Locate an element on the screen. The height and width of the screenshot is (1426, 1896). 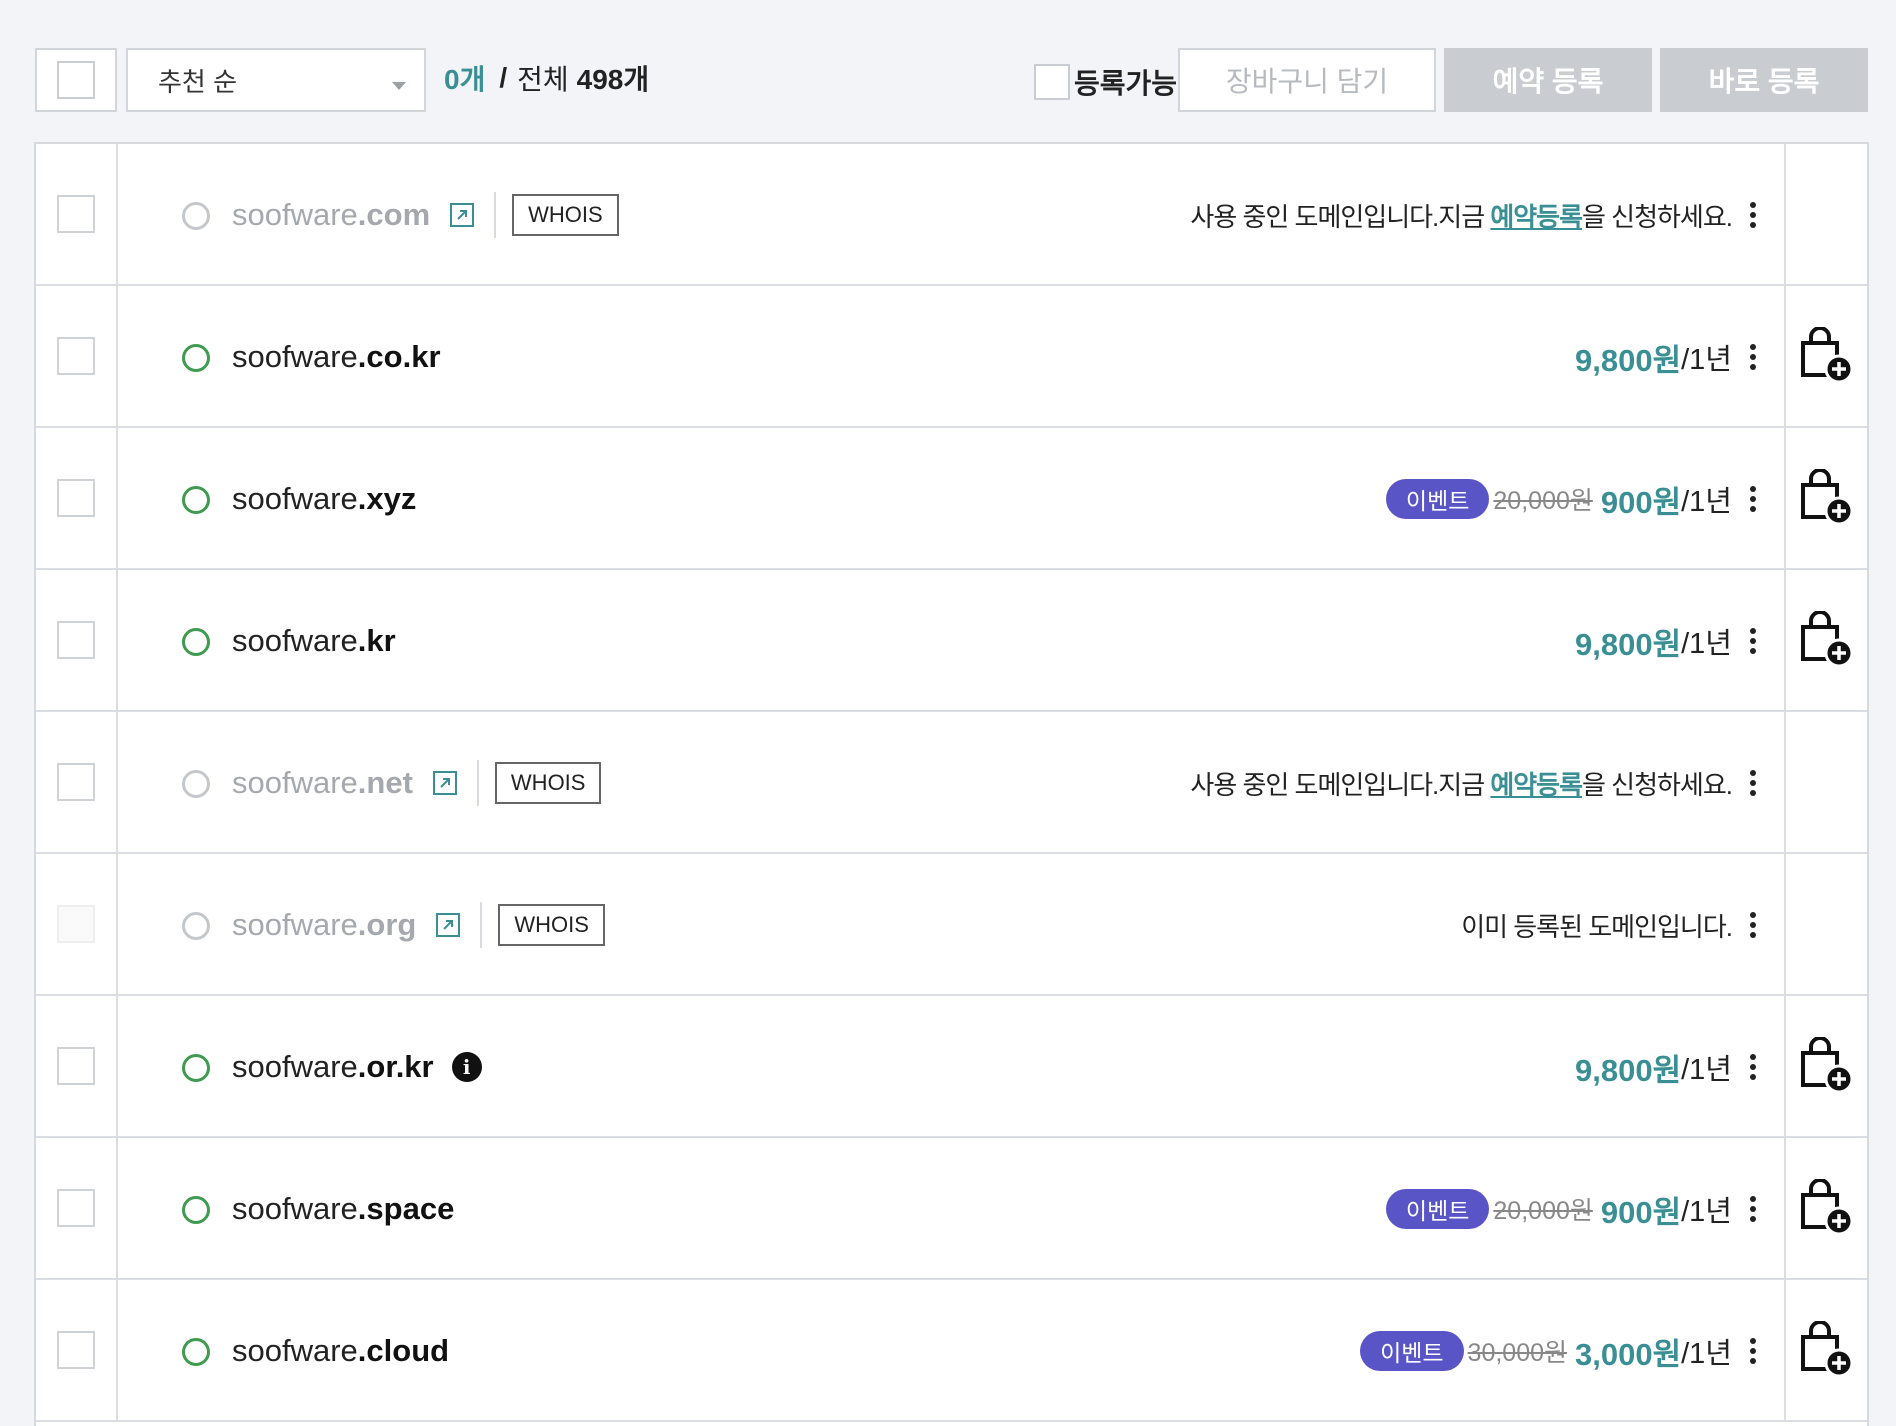
domain-tld: .or.kr is located at coordinates (395, 1066).